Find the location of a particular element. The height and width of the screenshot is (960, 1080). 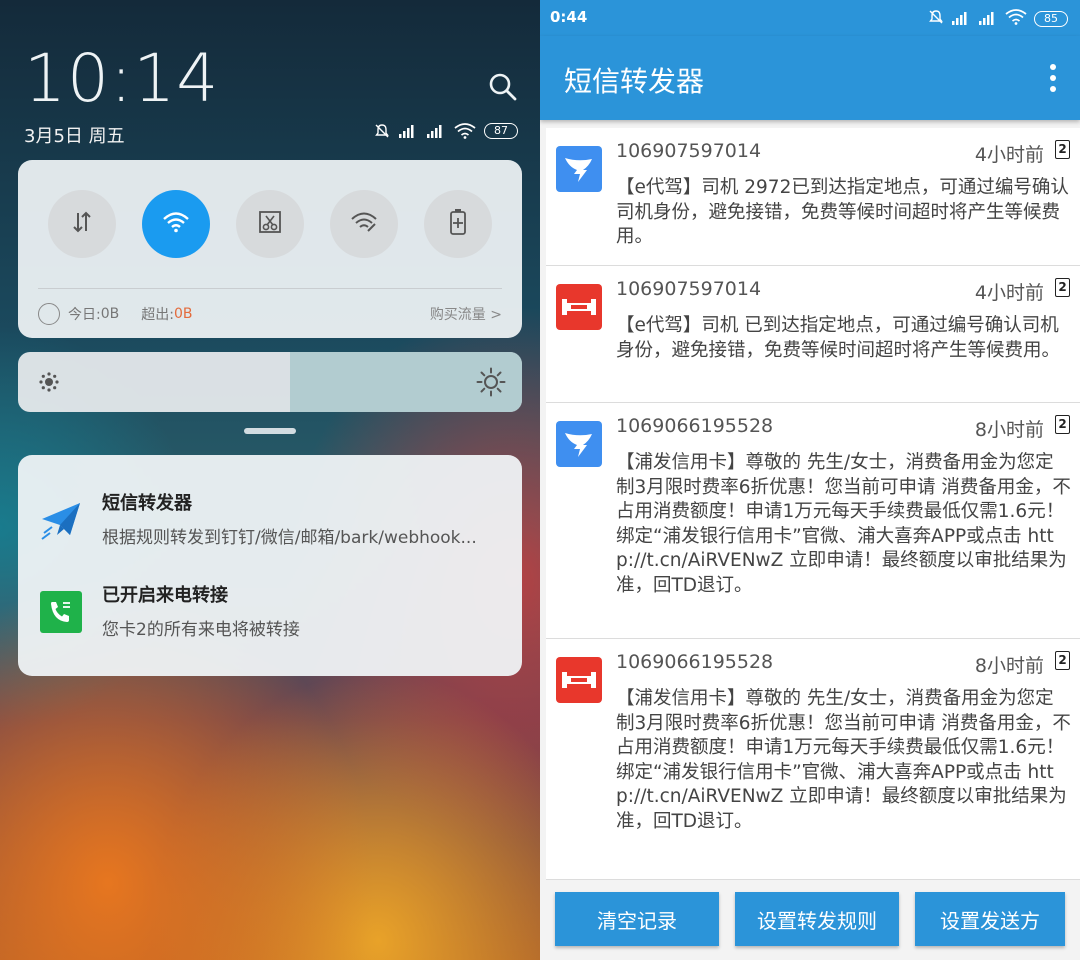

notification-title: 已开启来电转接 is located at coordinates (165, 595).